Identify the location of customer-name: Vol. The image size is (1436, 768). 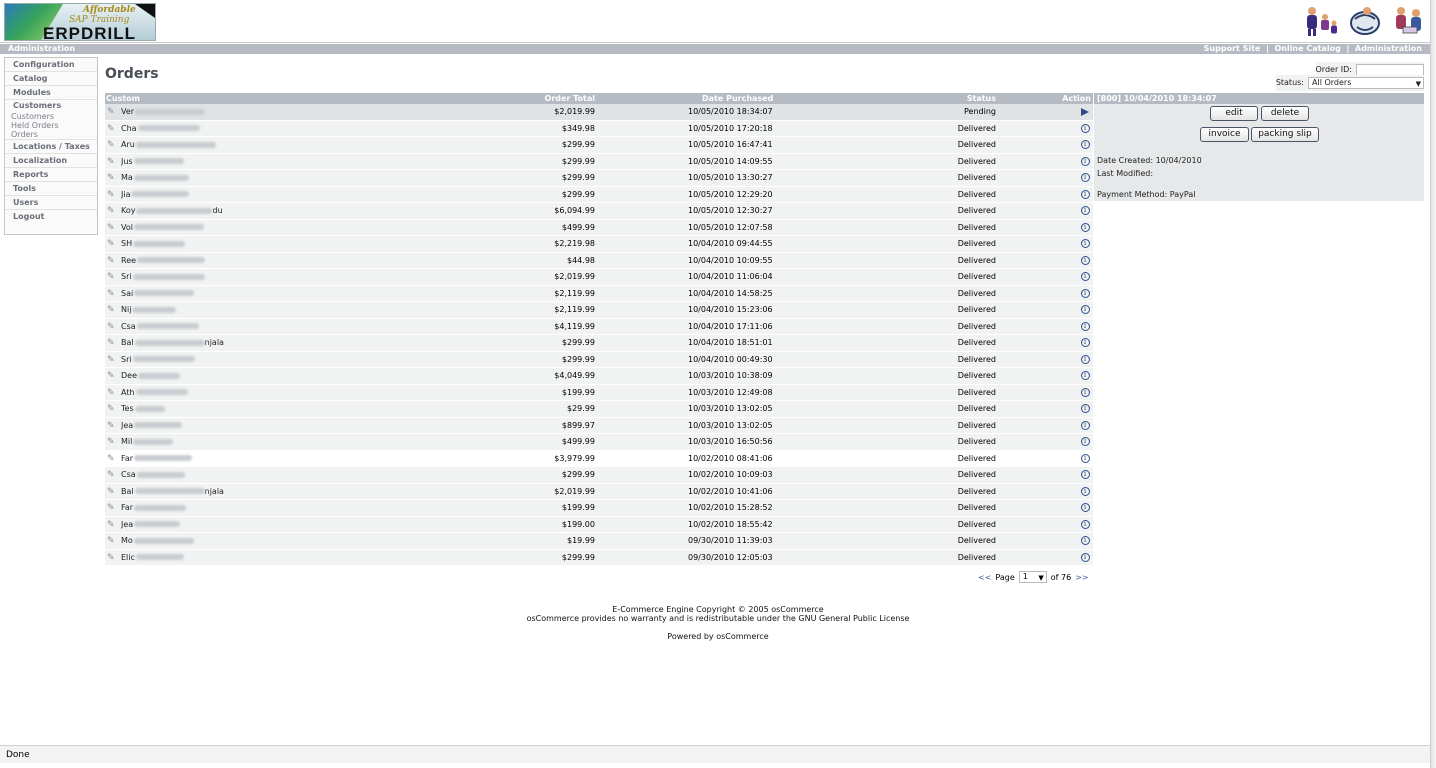
(206, 228).